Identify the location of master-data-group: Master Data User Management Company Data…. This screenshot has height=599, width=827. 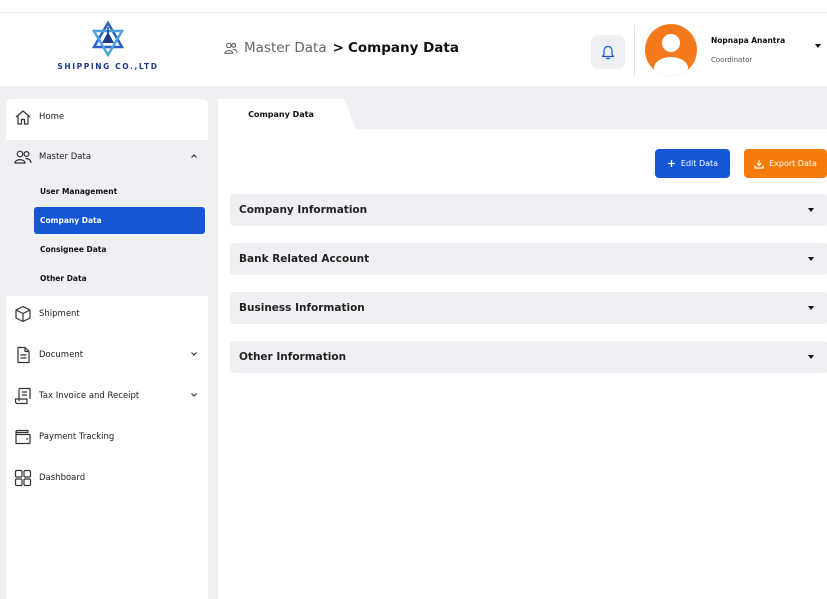
(107, 218).